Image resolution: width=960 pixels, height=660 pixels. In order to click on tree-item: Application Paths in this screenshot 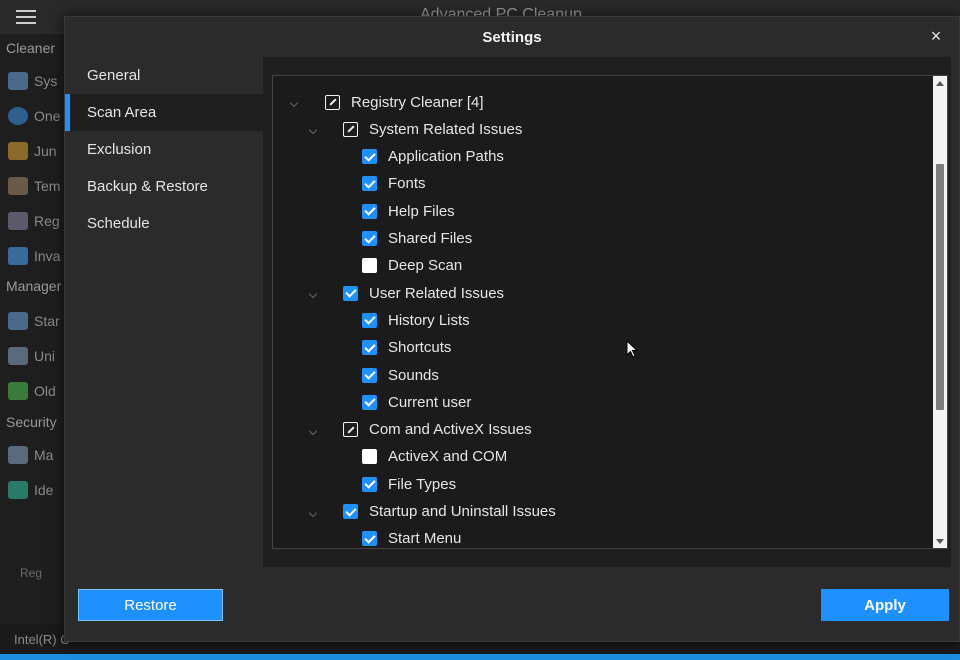, I will do `click(433, 157)`.